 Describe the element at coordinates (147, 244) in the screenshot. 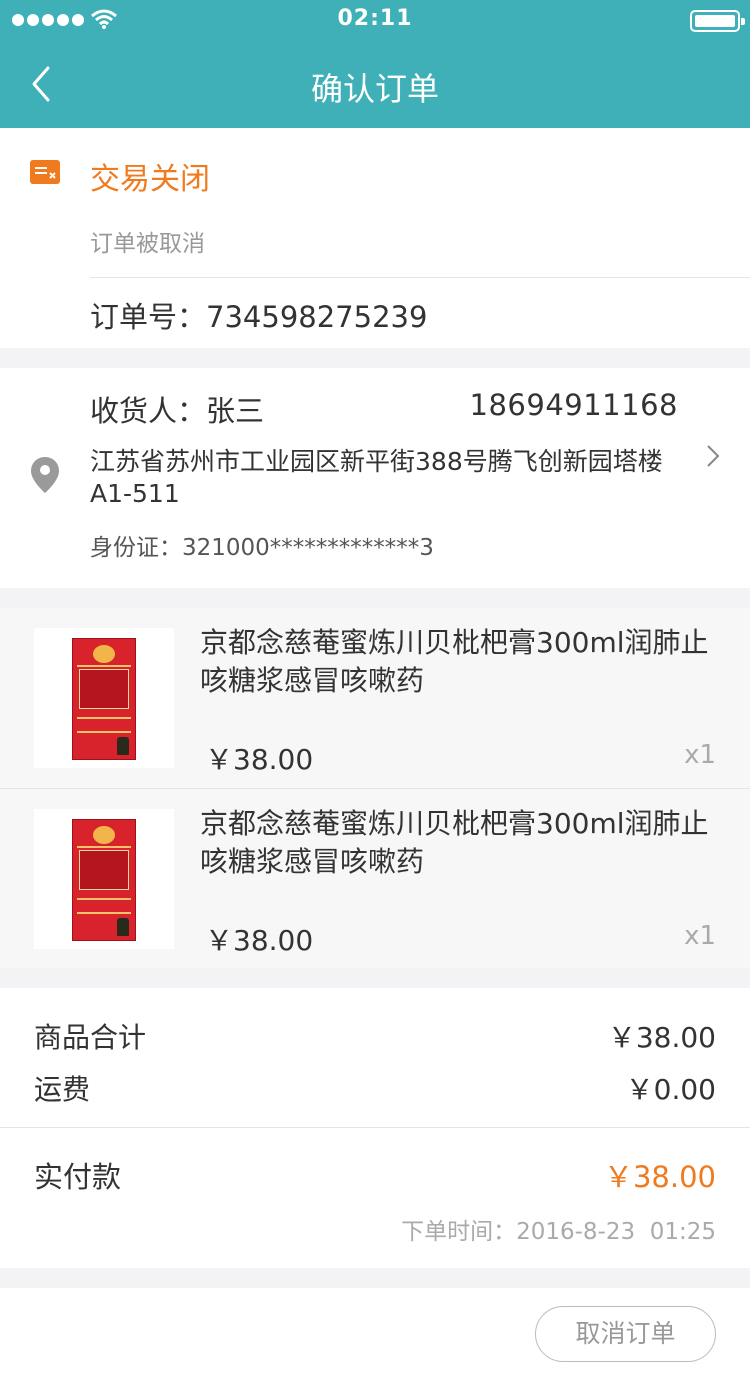

I see `order-status-subtitle: 订单被取消` at that location.